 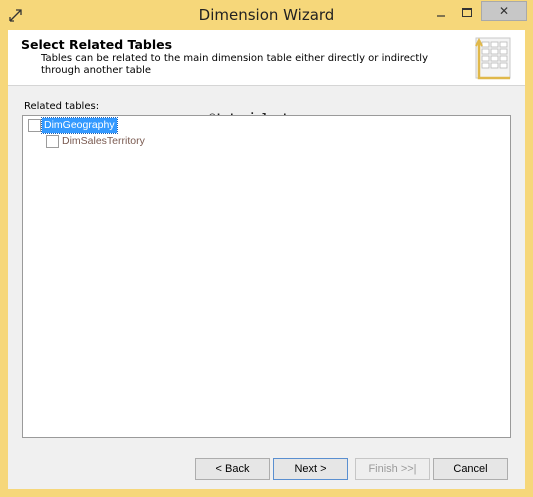 What do you see at coordinates (62, 106) in the screenshot?
I see `related-tables-label: Related tables:` at bounding box center [62, 106].